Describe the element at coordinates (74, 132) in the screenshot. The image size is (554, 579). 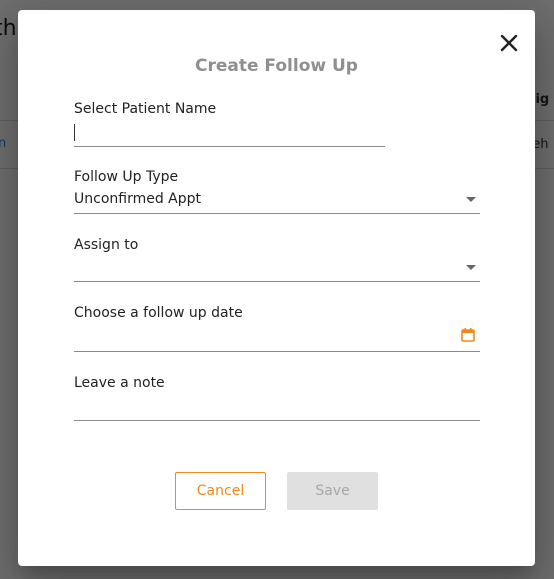
I see `text-cursor` at that location.